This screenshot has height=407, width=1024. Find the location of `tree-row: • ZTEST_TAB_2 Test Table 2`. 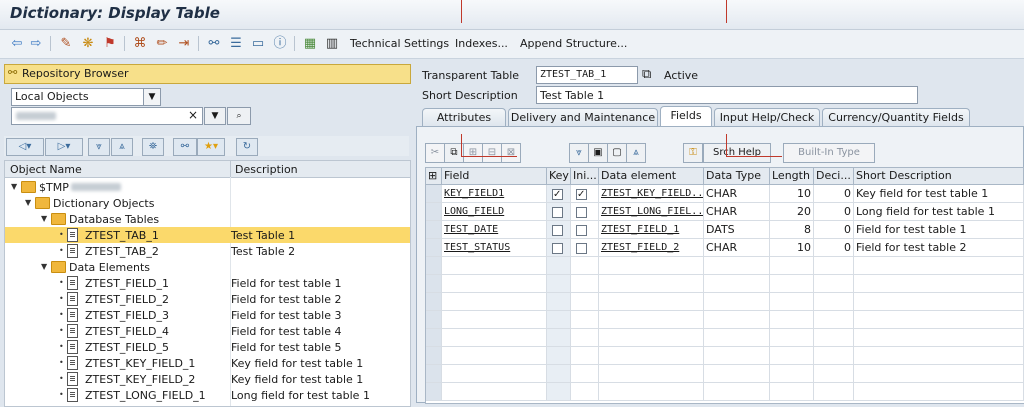

tree-row: • ZTEST_TAB_2 Test Table 2 is located at coordinates (207, 251).